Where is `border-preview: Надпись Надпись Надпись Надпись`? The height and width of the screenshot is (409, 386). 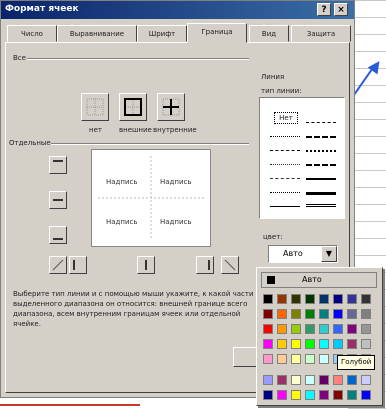 border-preview: Надпись Надпись Надпись Надпись is located at coordinates (151, 198).